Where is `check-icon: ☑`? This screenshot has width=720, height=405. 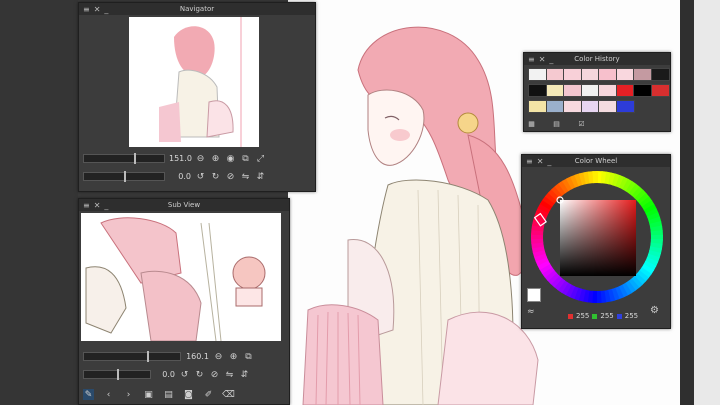
check-icon: ☑ is located at coordinates (581, 124).